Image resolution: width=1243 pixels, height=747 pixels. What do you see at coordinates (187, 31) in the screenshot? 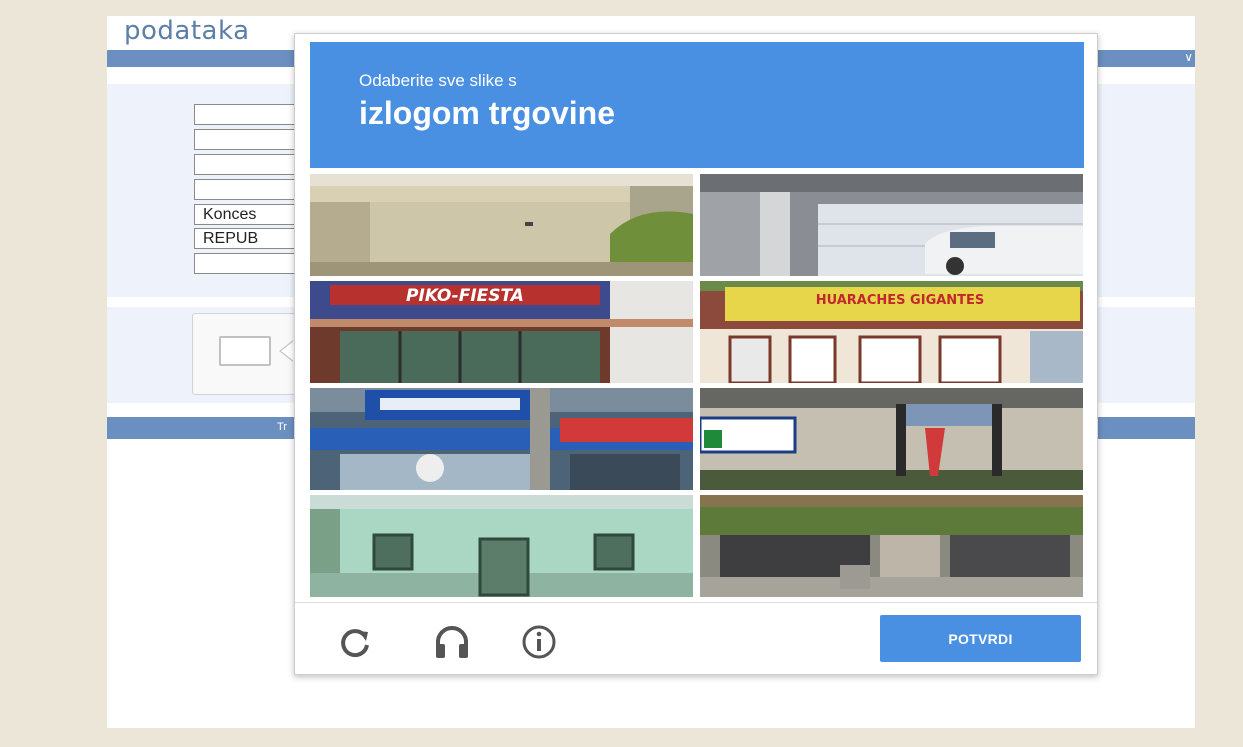
I see `page-title: podataka` at bounding box center [187, 31].